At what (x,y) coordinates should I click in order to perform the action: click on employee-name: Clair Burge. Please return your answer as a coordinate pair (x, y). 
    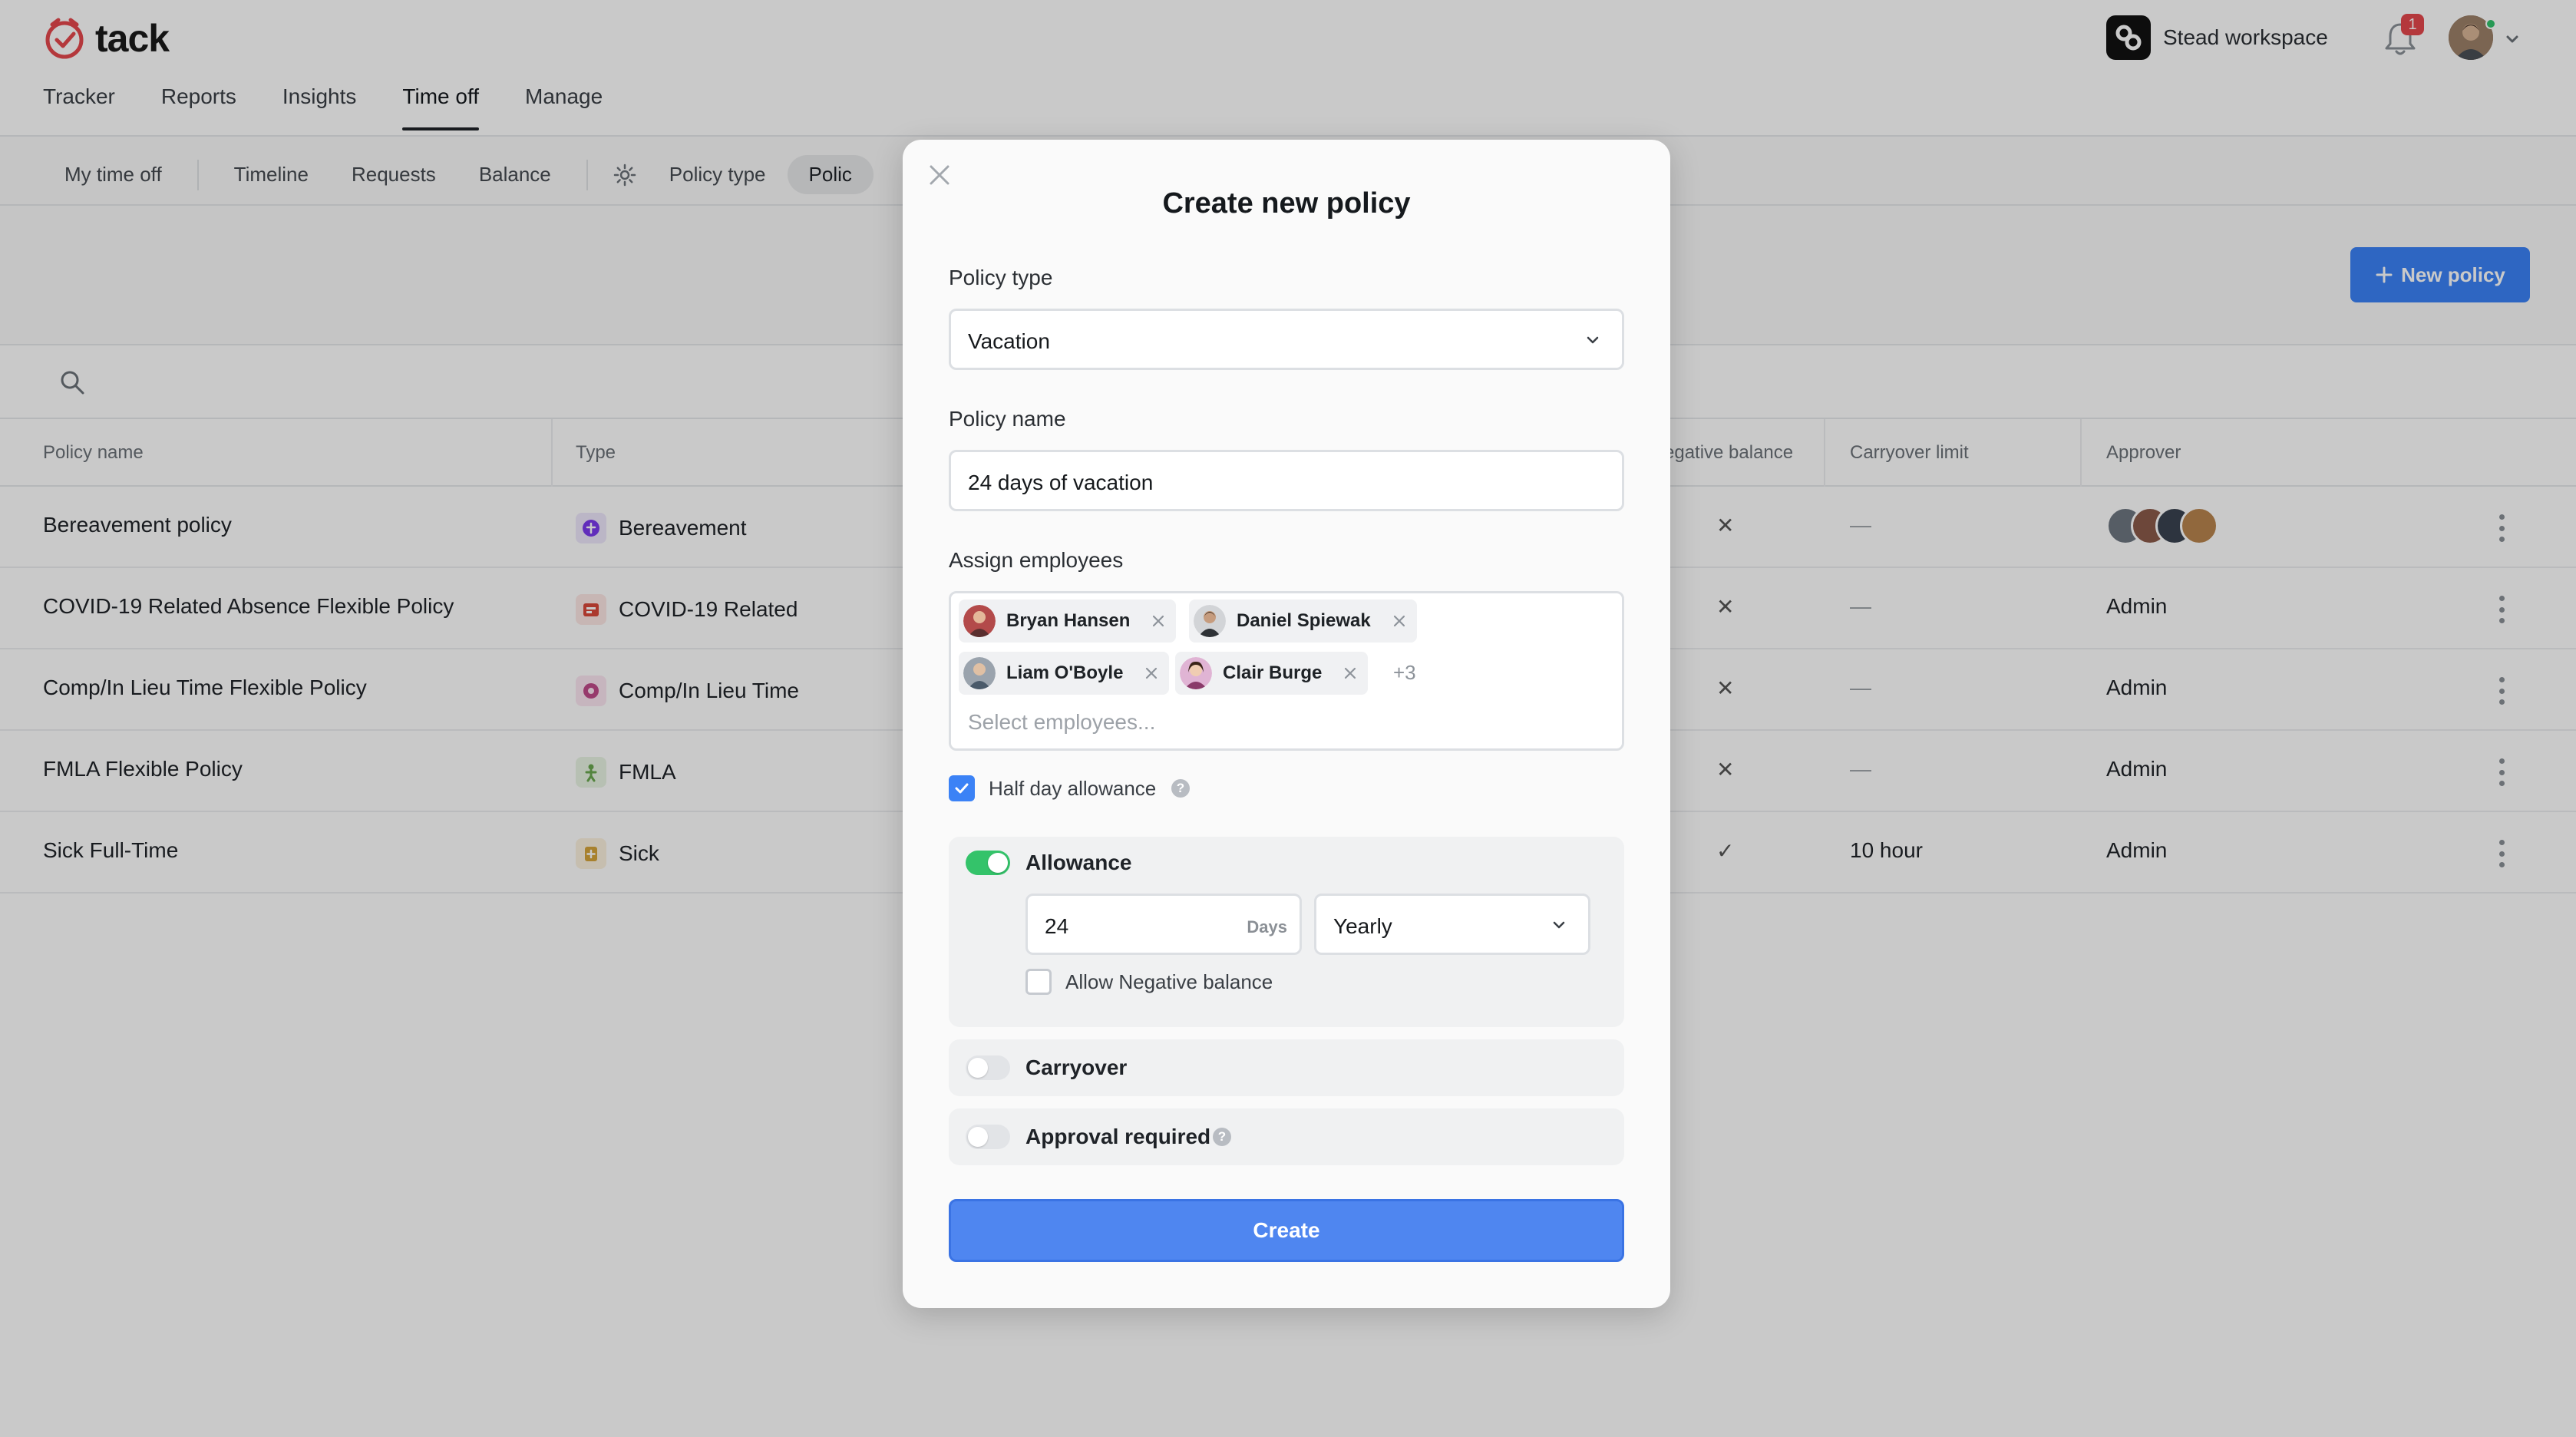
    Looking at the image, I should click on (1273, 673).